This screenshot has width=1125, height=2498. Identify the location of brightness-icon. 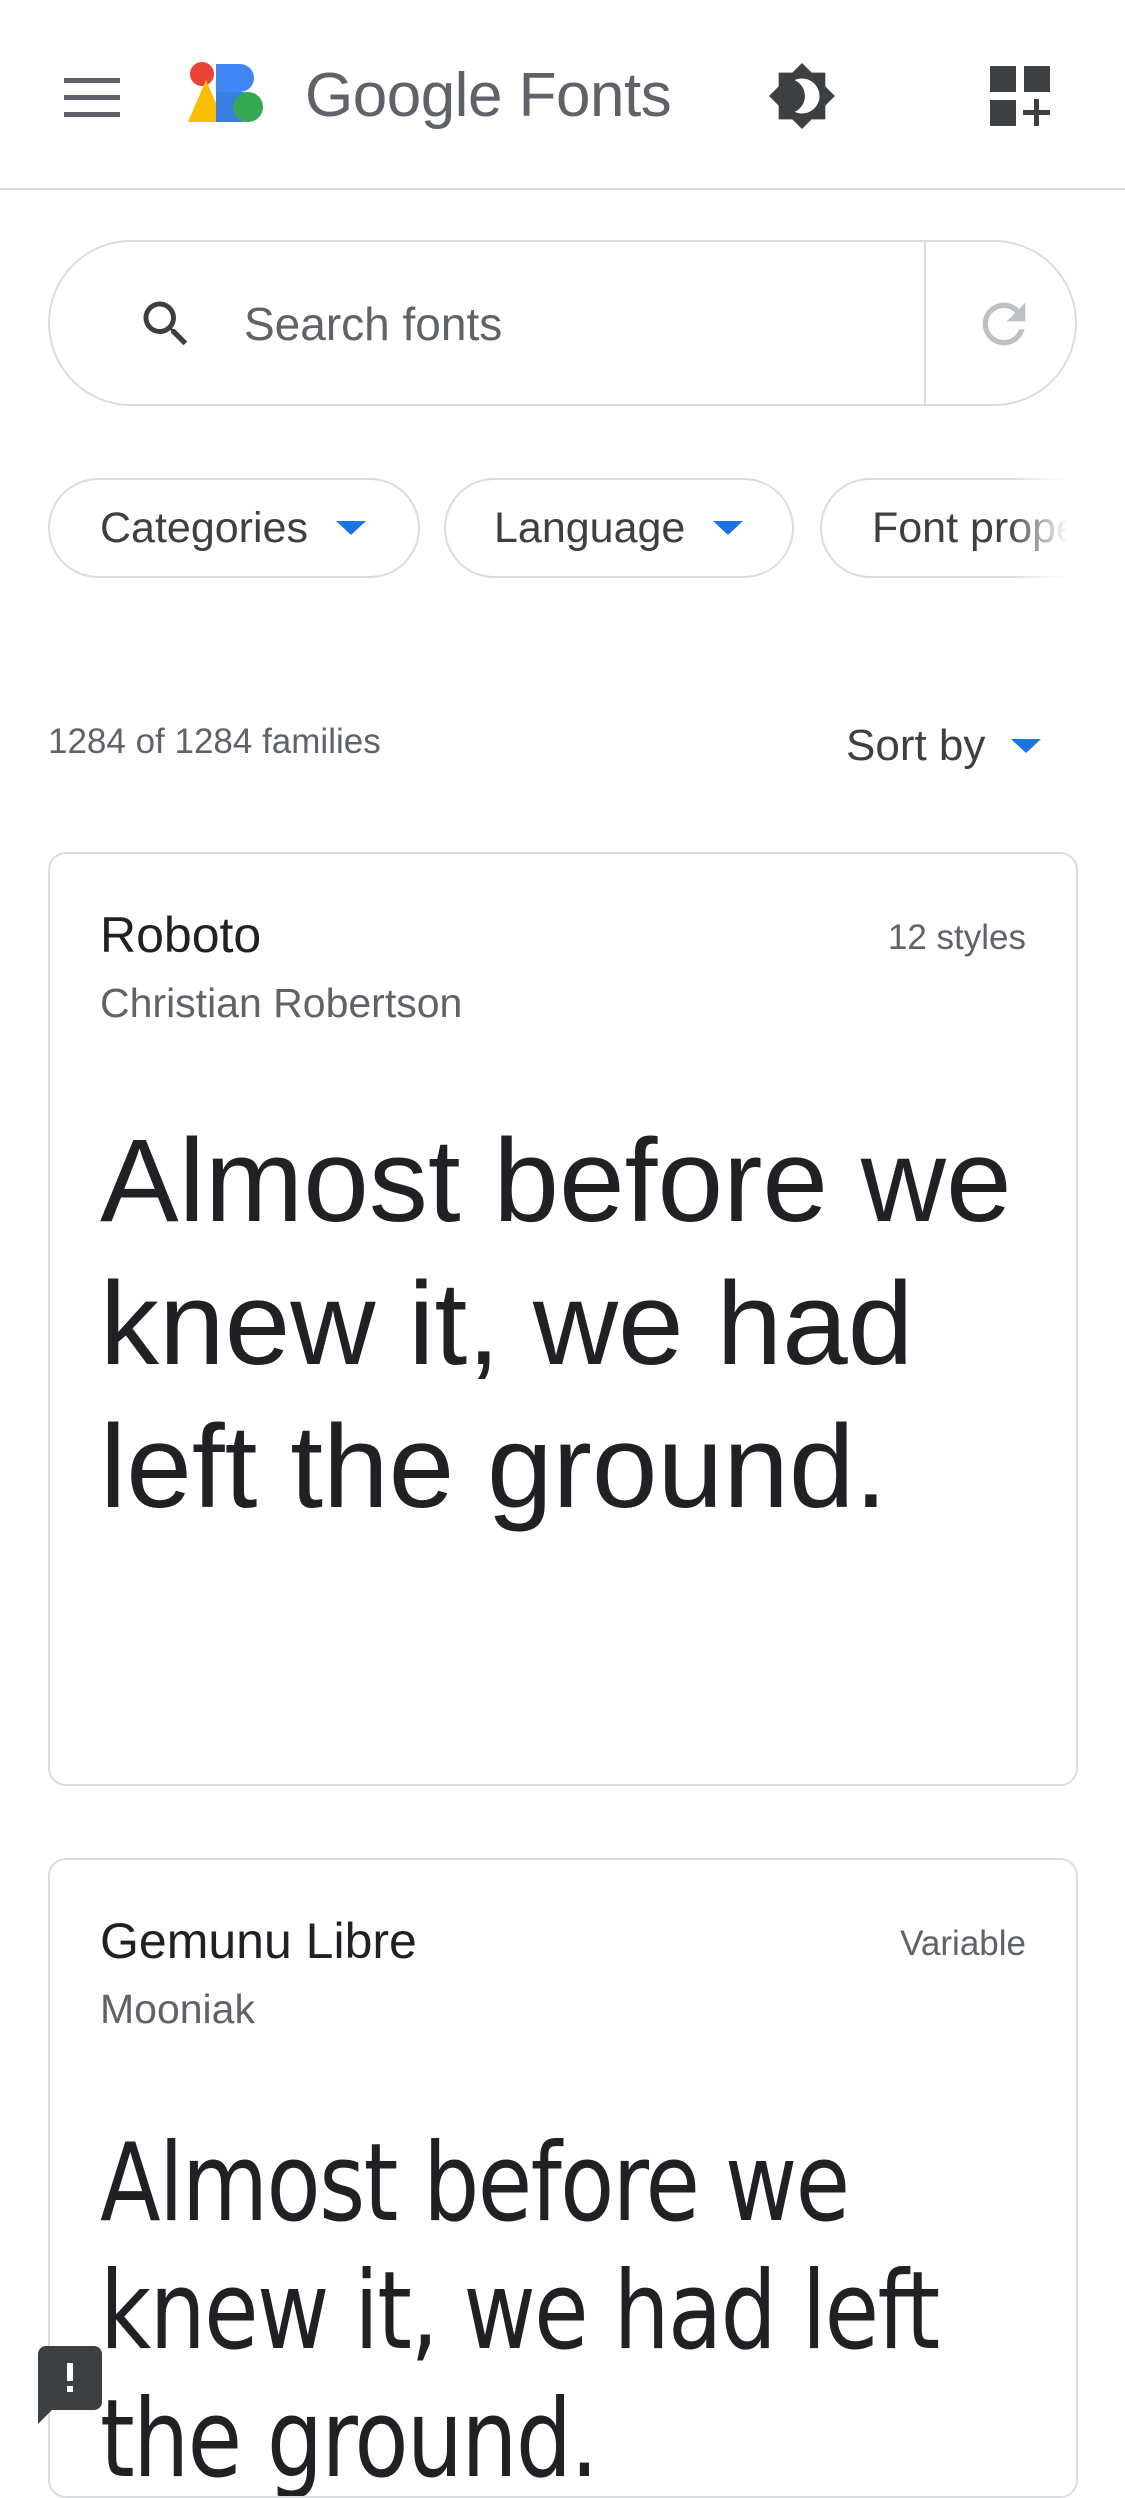
(802, 96).